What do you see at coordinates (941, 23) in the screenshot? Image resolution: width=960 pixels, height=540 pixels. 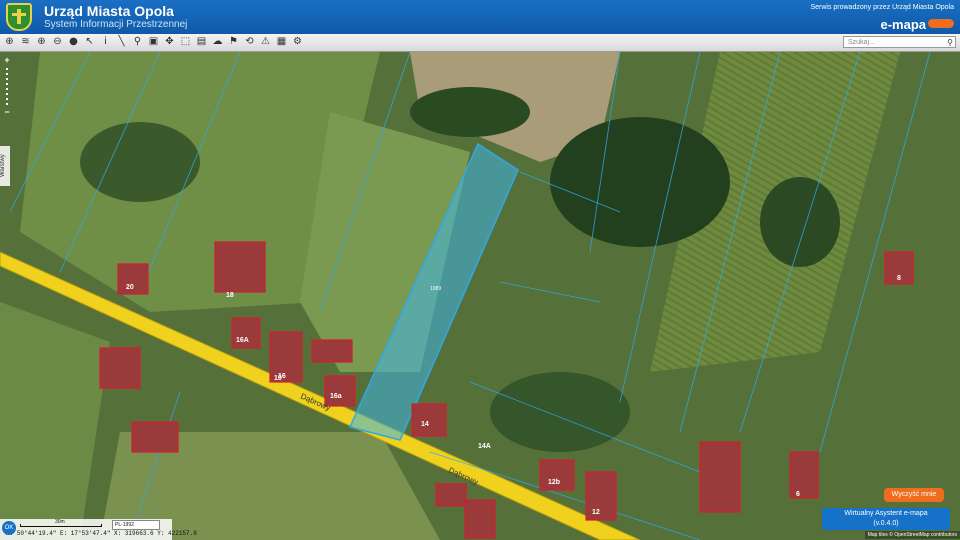 I see `emapa-logo` at bounding box center [941, 23].